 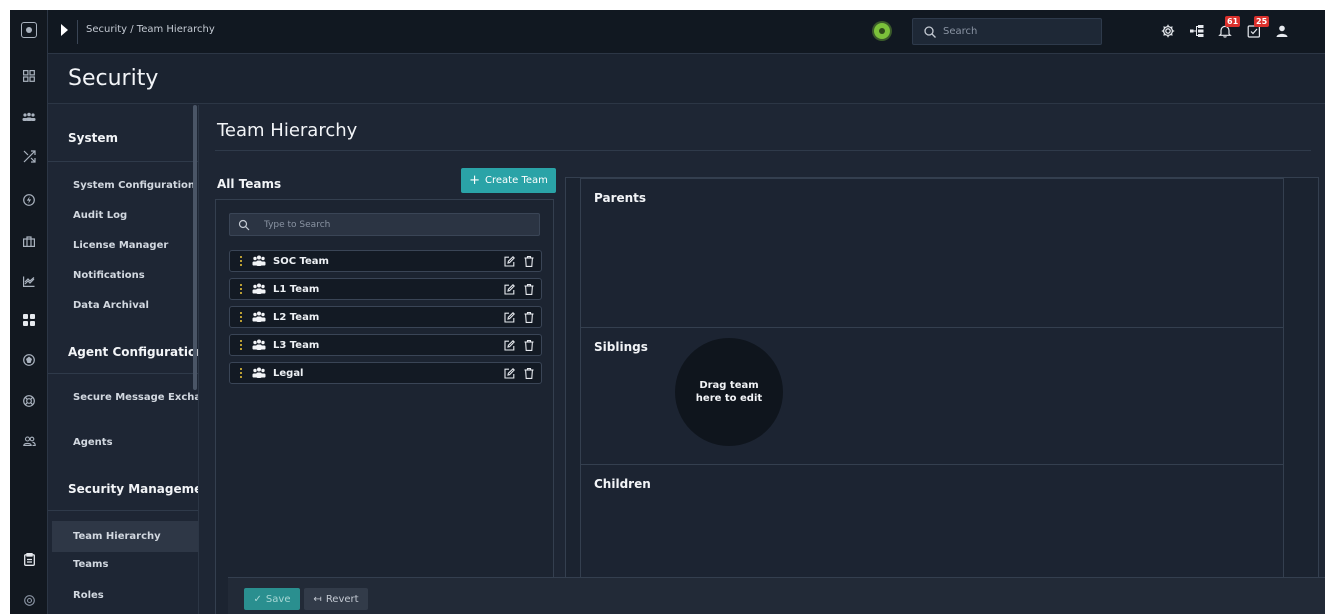 What do you see at coordinates (385, 317) in the screenshot?
I see `team-row: L2 Team` at bounding box center [385, 317].